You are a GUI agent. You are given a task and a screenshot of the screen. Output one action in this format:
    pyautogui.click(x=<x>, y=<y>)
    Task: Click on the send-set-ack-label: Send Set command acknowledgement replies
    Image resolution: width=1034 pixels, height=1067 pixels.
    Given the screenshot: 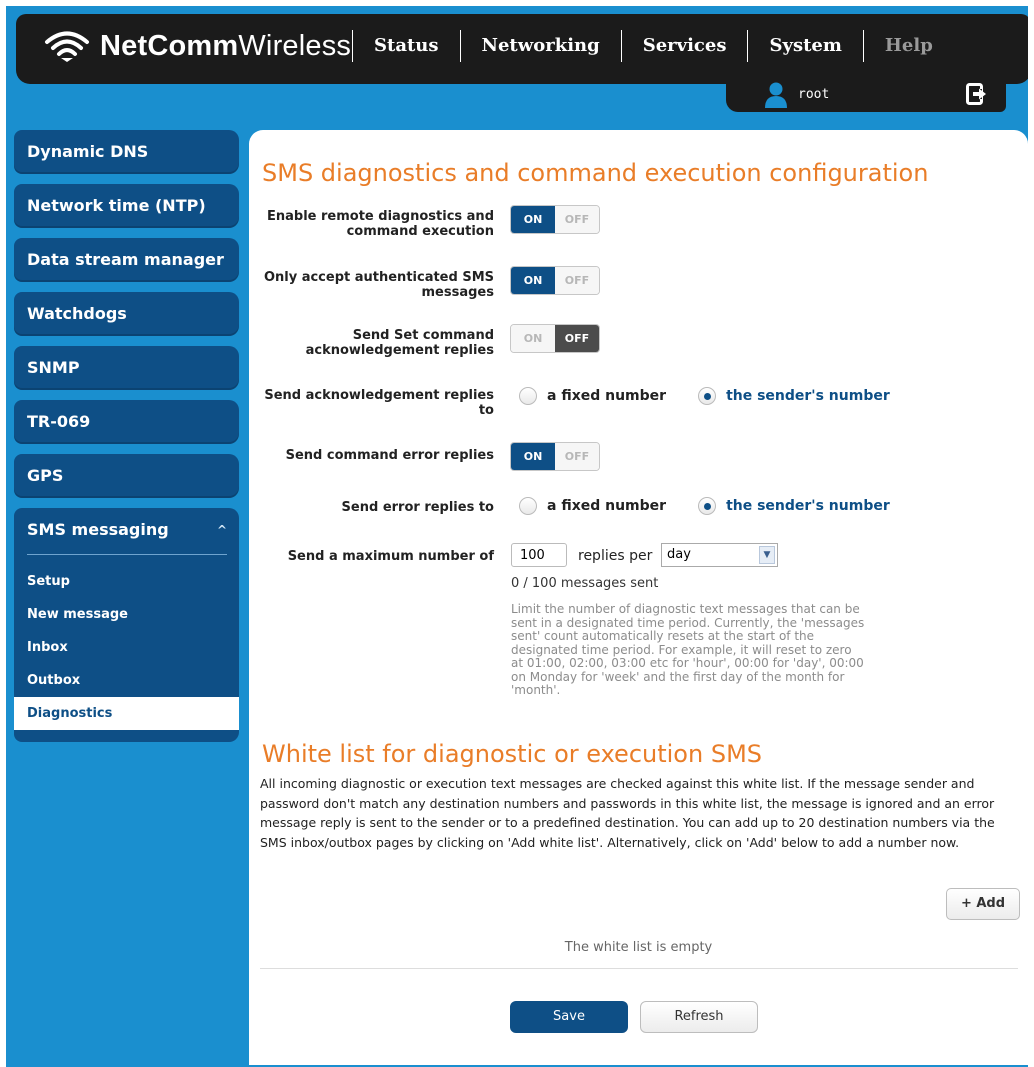 What is the action you would take?
    pyautogui.click(x=399, y=343)
    